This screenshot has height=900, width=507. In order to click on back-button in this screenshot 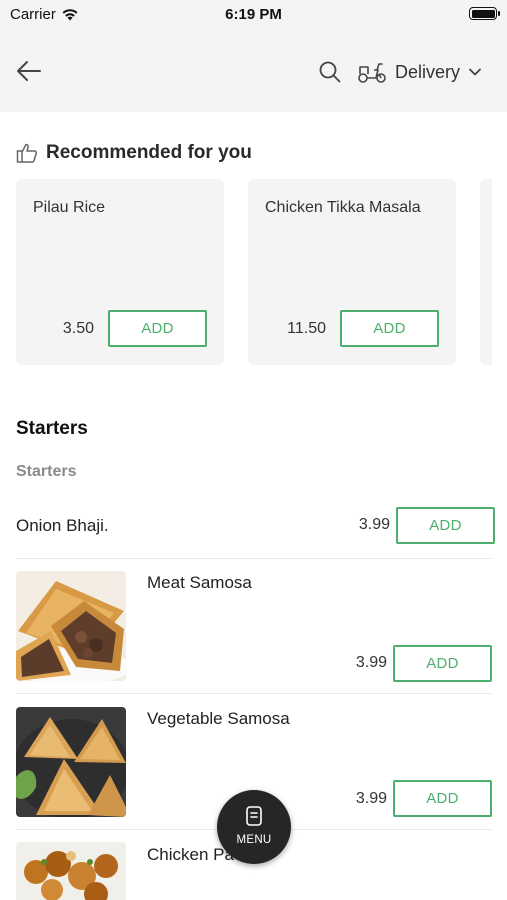, I will do `click(29, 71)`.